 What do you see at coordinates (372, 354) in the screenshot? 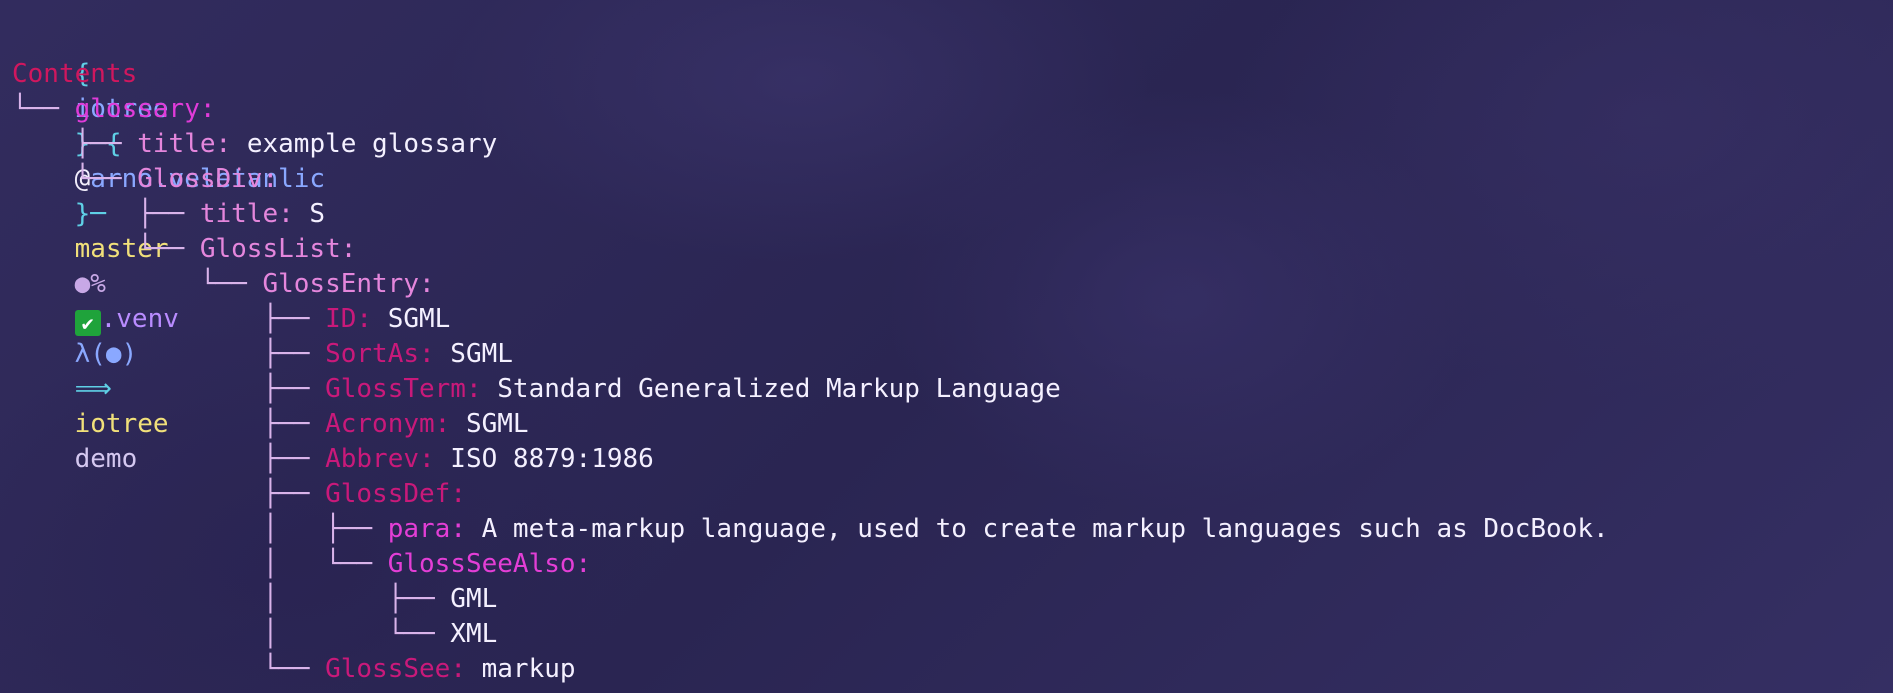
I see `tree-key: SortAs` at bounding box center [372, 354].